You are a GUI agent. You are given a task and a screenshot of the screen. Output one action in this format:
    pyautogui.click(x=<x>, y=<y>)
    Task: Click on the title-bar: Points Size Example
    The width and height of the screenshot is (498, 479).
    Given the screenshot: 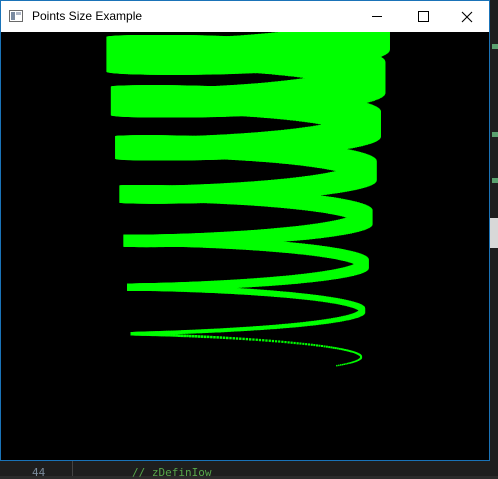 What is the action you would take?
    pyautogui.click(x=245, y=16)
    